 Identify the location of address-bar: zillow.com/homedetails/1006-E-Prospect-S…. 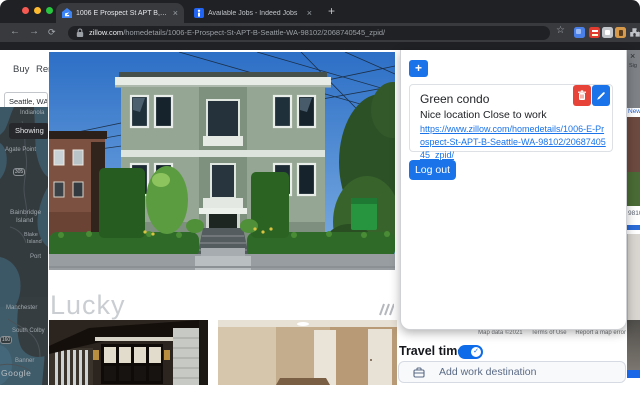
(309, 32).